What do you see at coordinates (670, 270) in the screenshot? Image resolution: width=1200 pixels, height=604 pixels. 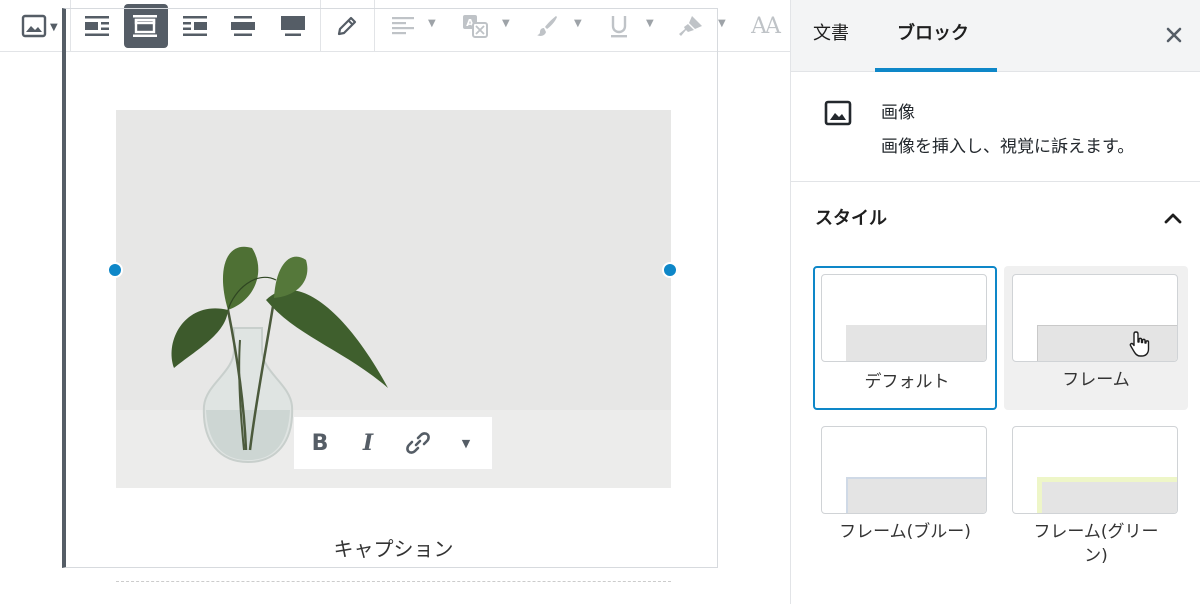 I see `resize-handle-right` at bounding box center [670, 270].